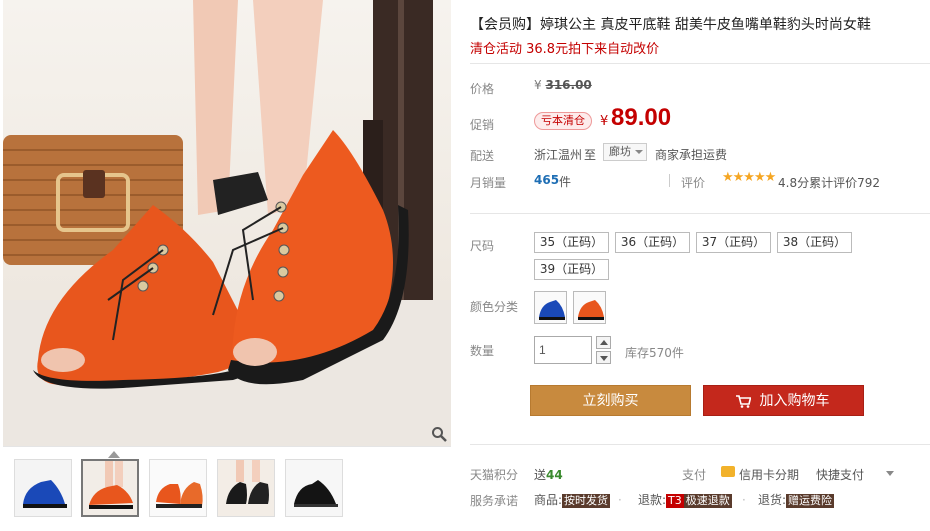 The image size is (930, 531). Describe the element at coordinates (654, 353) in the screenshot. I see `stock-count: 库存570件` at that location.